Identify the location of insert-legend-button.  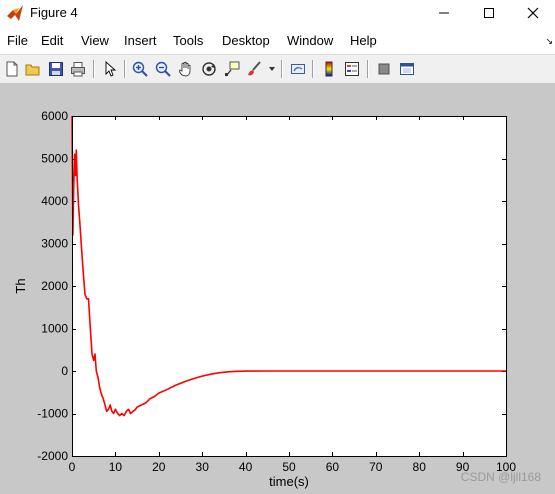
(352, 69).